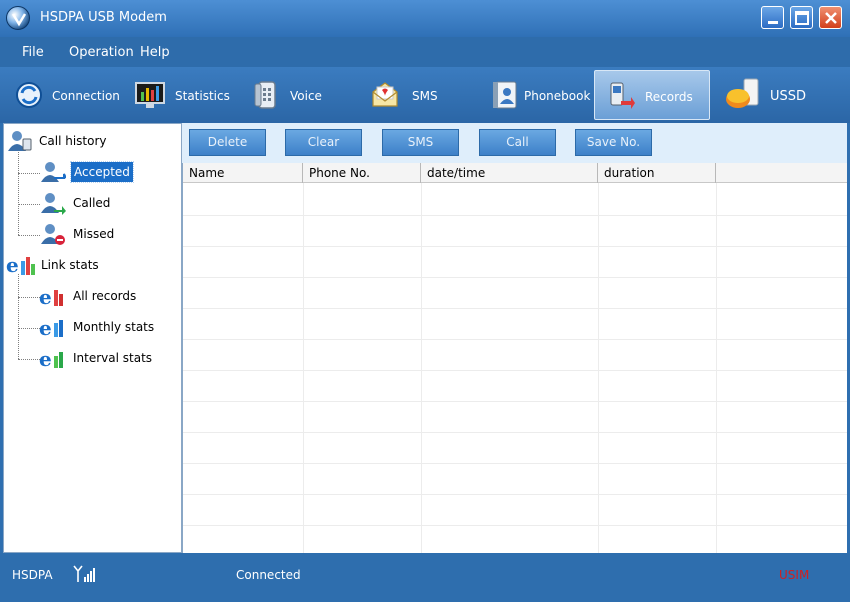 This screenshot has height=602, width=850. What do you see at coordinates (33, 52) in the screenshot?
I see `menu-file: File` at bounding box center [33, 52].